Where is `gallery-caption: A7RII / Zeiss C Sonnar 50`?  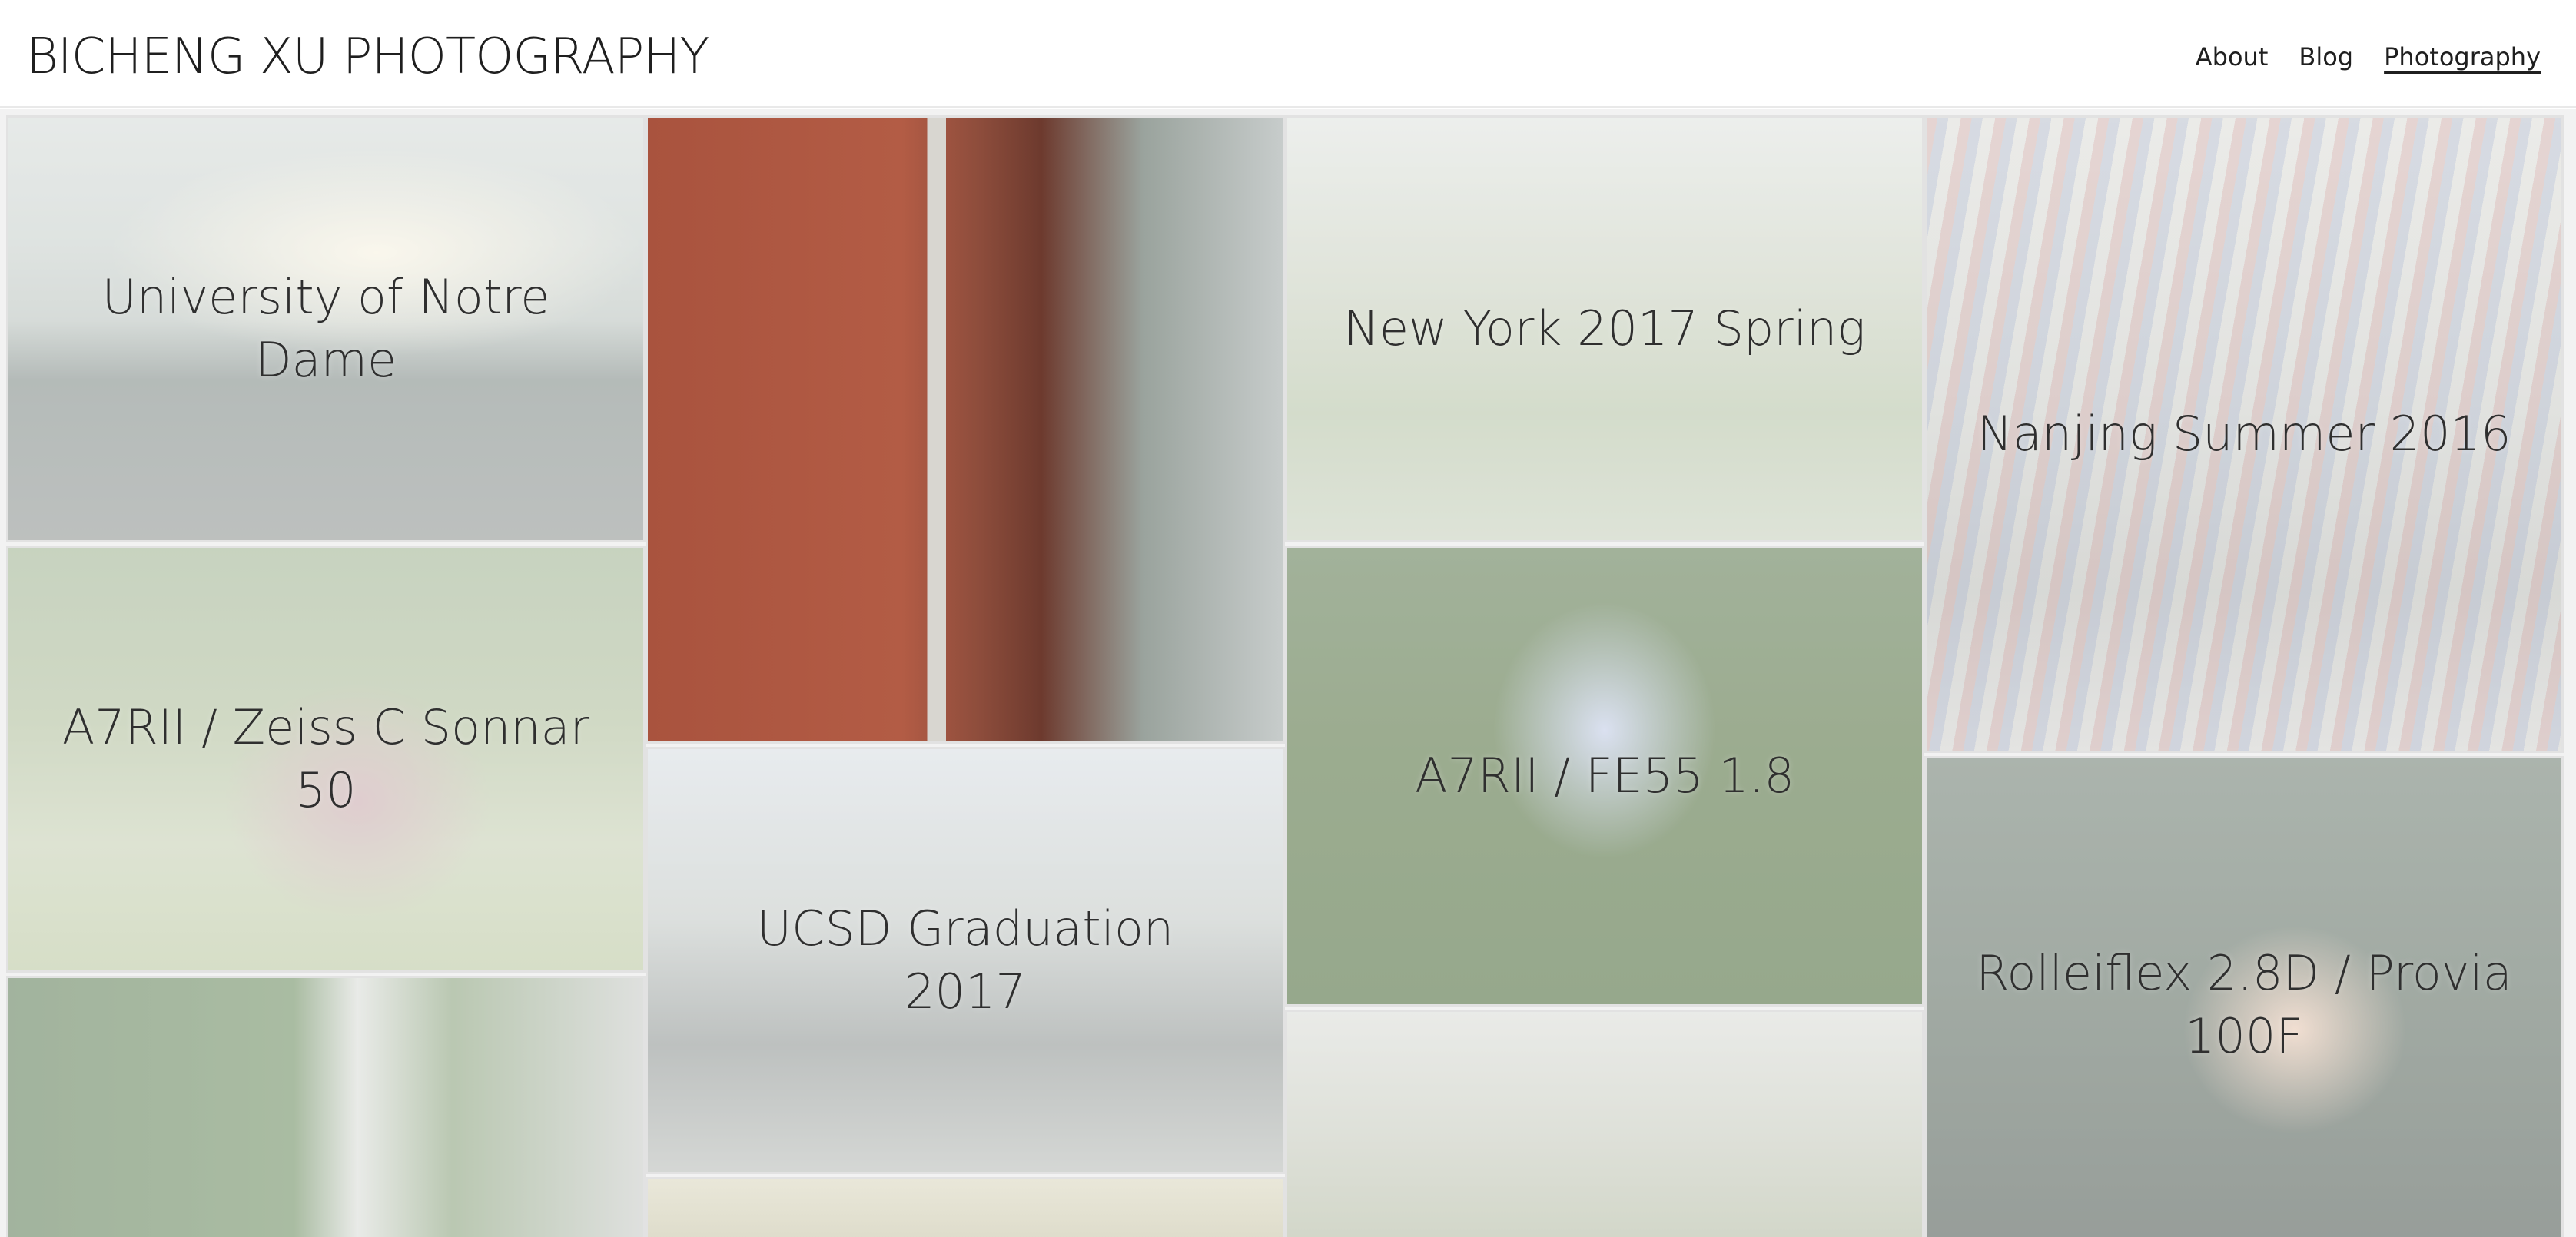
gallery-caption: A7RII / Zeiss C Sonnar 50 is located at coordinates (325, 758).